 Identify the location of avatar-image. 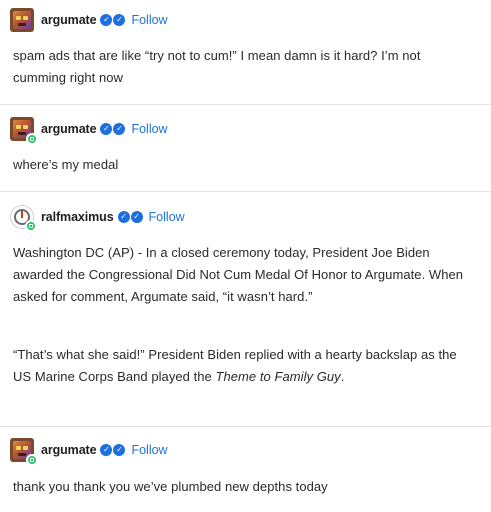
(22, 20).